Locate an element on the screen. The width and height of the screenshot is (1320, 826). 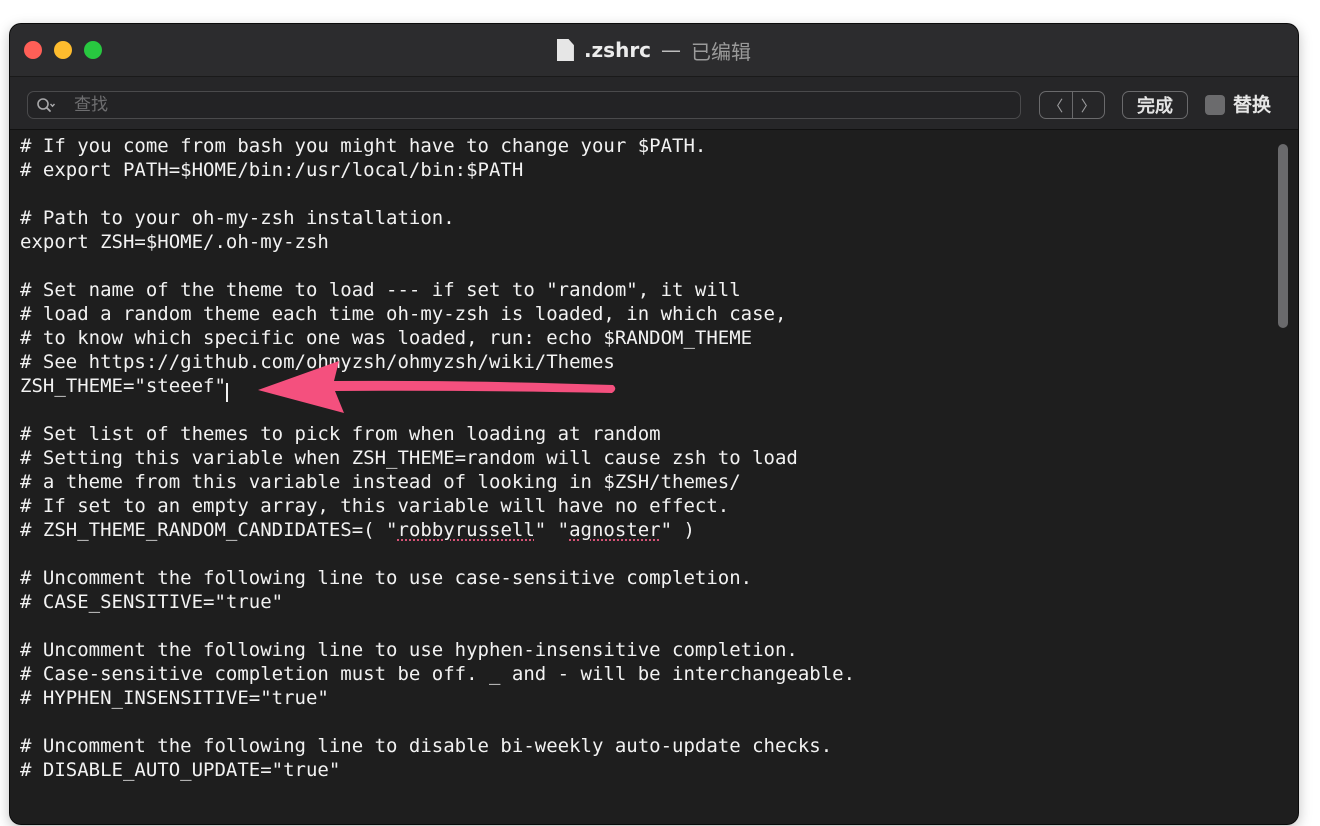
zsh-theme-line: ZSH_THEME="steeef" is located at coordinates (123, 386).